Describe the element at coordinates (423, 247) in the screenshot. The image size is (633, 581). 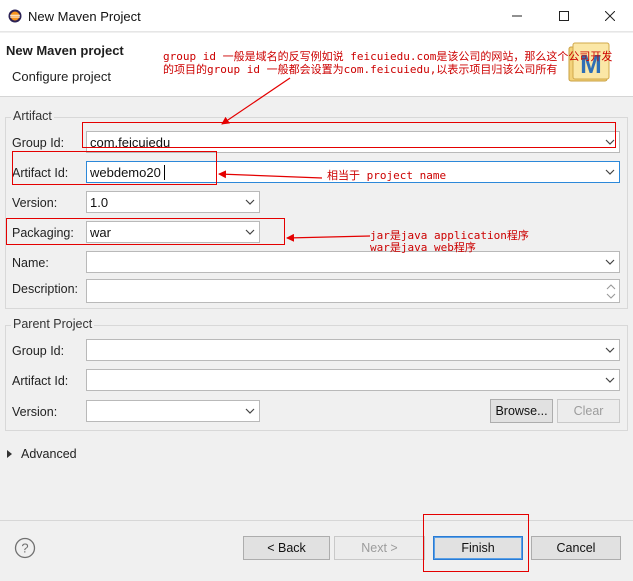
I see `packaging-note-line2: war是java web程序` at that location.